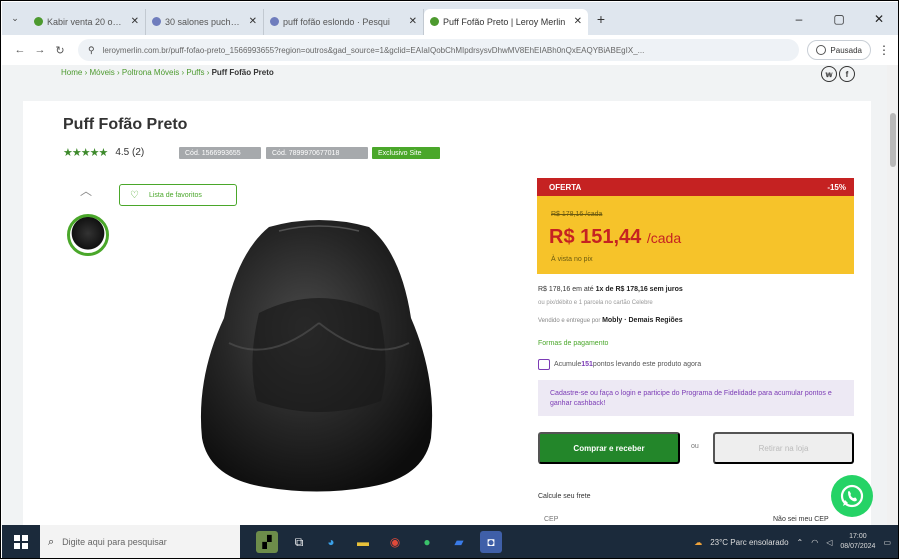 This screenshot has width=899, height=559. Describe the element at coordinates (267, 542) in the screenshot. I see `app-thumbnail-icon: ▞` at that location.